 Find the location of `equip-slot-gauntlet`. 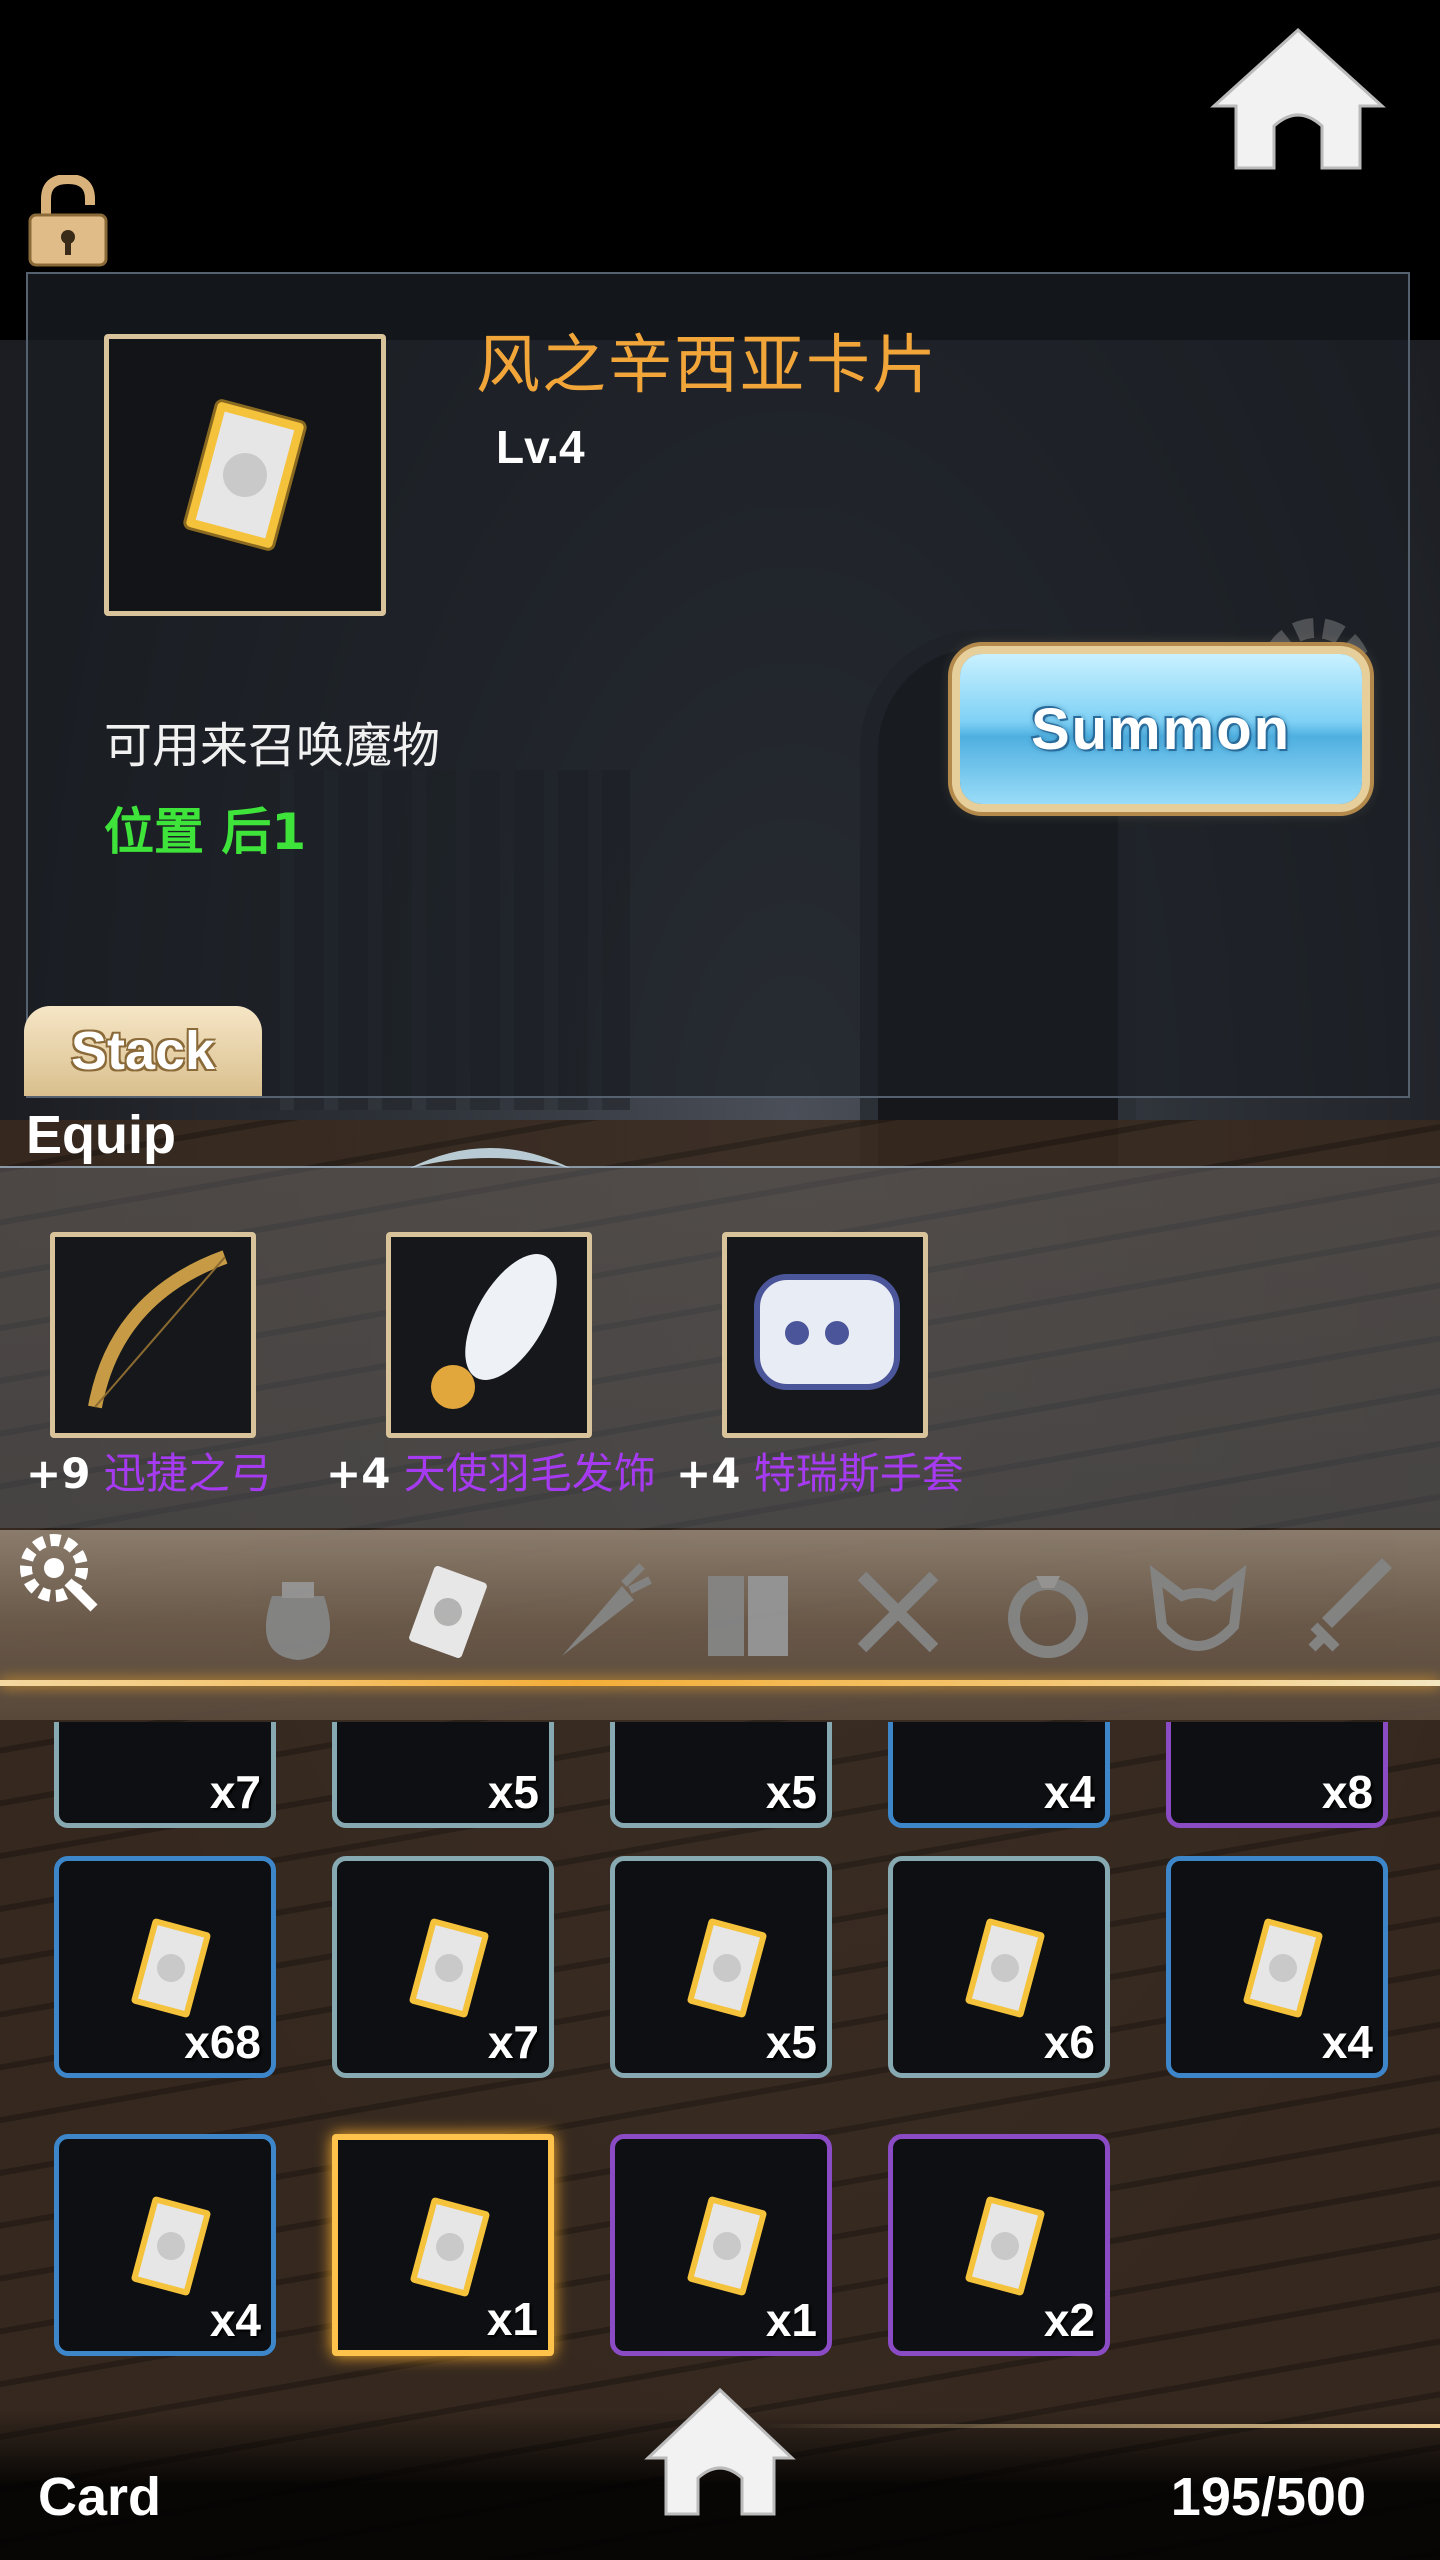

equip-slot-gauntlet is located at coordinates (825, 1335).